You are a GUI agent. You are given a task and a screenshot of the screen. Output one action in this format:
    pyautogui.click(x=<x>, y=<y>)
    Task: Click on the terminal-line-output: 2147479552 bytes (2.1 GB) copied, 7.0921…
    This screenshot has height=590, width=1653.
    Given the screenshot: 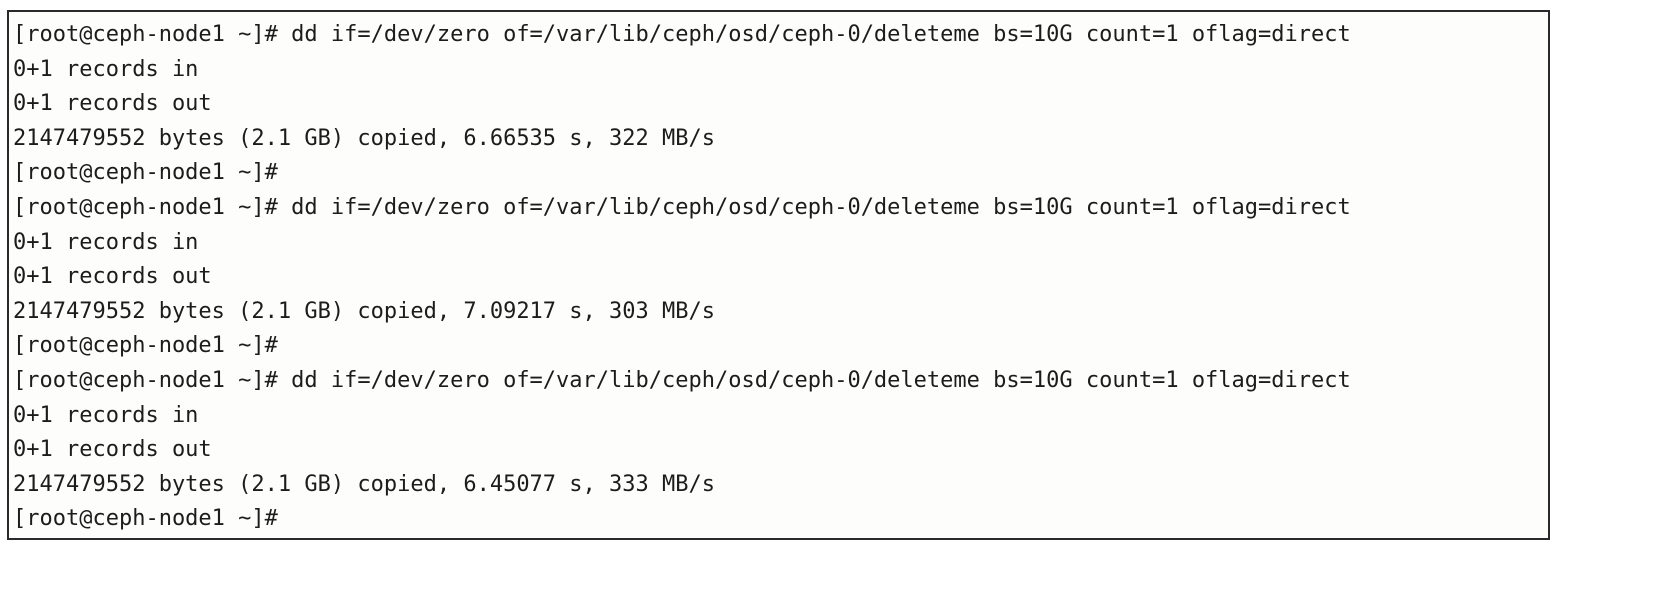 What is the action you would take?
    pyautogui.click(x=364, y=311)
    